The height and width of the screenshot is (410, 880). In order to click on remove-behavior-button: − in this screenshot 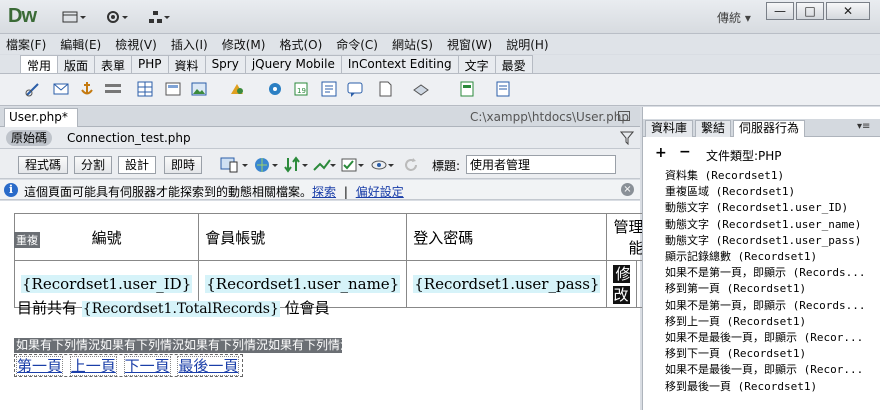, I will do `click(685, 152)`.